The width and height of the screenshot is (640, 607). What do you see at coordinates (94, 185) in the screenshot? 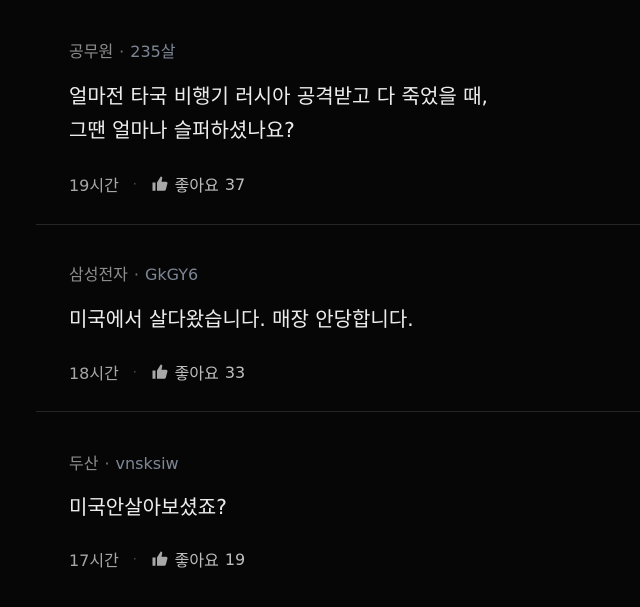
I see `comment-time: 19시간` at bounding box center [94, 185].